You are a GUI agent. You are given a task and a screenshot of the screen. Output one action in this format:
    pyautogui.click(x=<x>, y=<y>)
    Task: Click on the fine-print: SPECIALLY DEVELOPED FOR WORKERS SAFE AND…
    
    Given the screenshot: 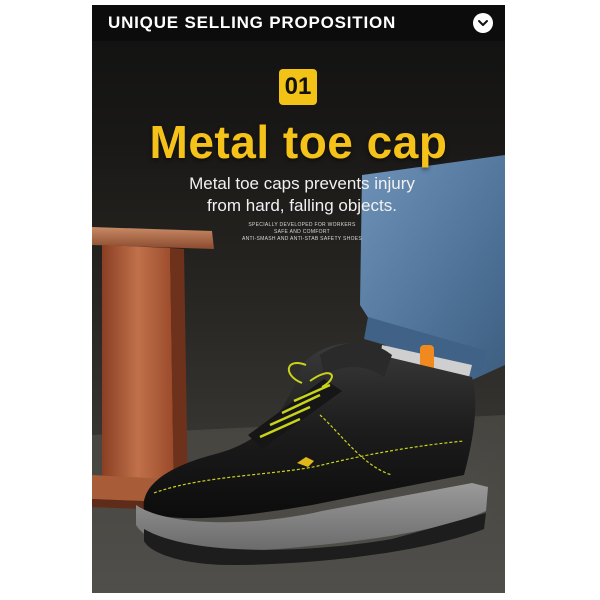 What is the action you would take?
    pyautogui.click(x=302, y=232)
    